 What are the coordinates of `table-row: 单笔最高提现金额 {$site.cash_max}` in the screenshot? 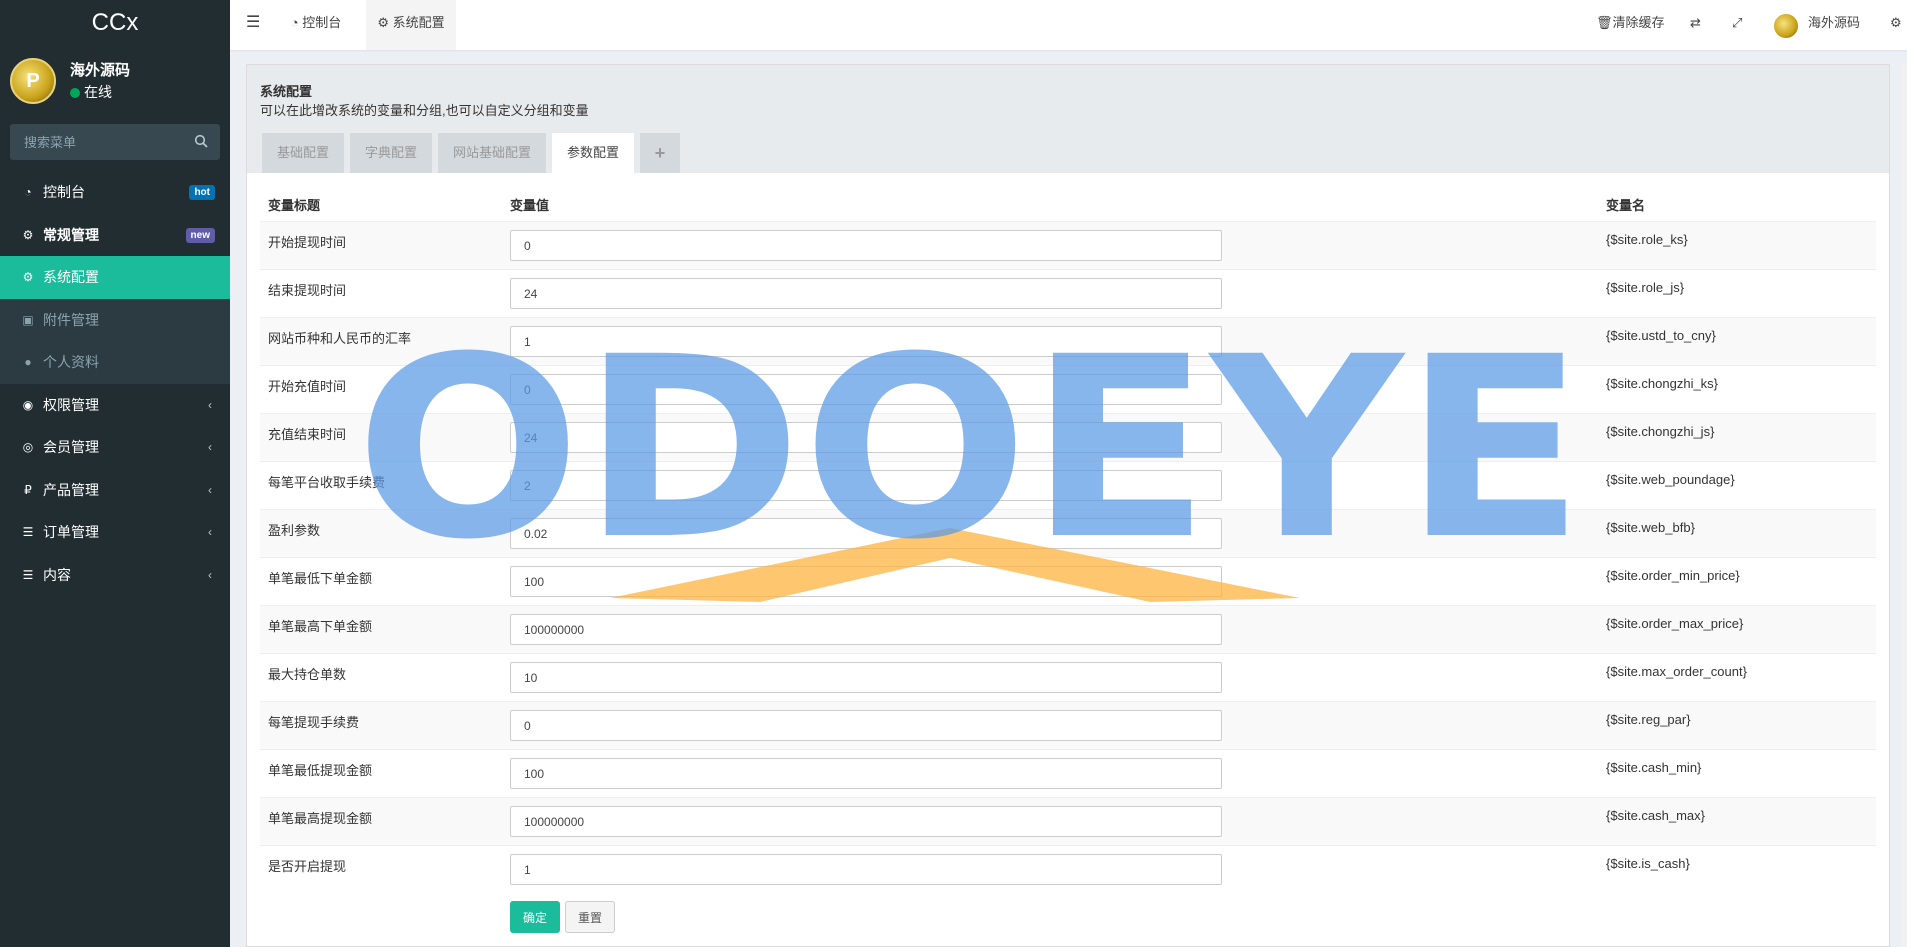 It's located at (1068, 821).